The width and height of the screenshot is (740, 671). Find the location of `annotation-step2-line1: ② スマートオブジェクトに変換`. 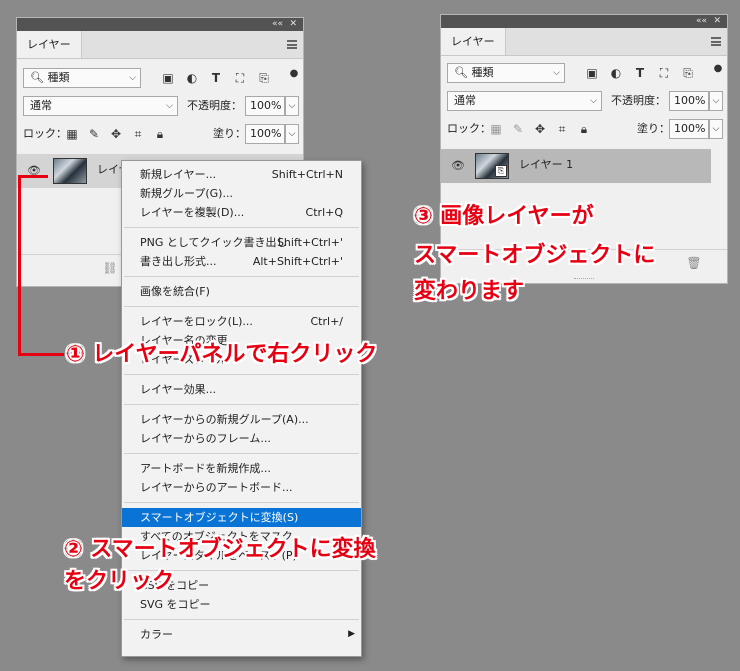

annotation-step2-line1: ② スマートオブジェクトに変換 is located at coordinates (220, 549).